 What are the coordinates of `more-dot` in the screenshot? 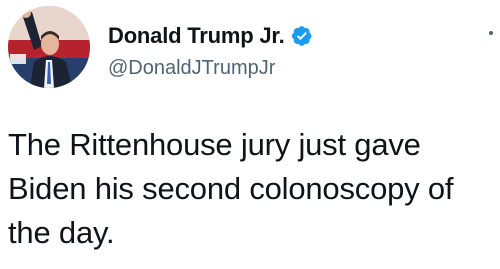 It's located at (491, 33).